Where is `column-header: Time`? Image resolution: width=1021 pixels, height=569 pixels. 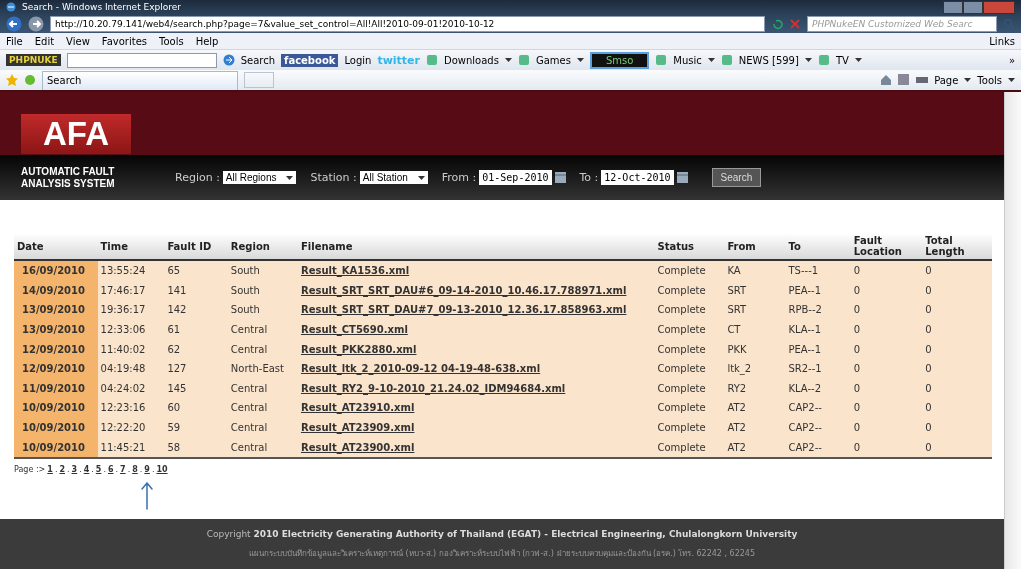 column-header: Time is located at coordinates (131, 246).